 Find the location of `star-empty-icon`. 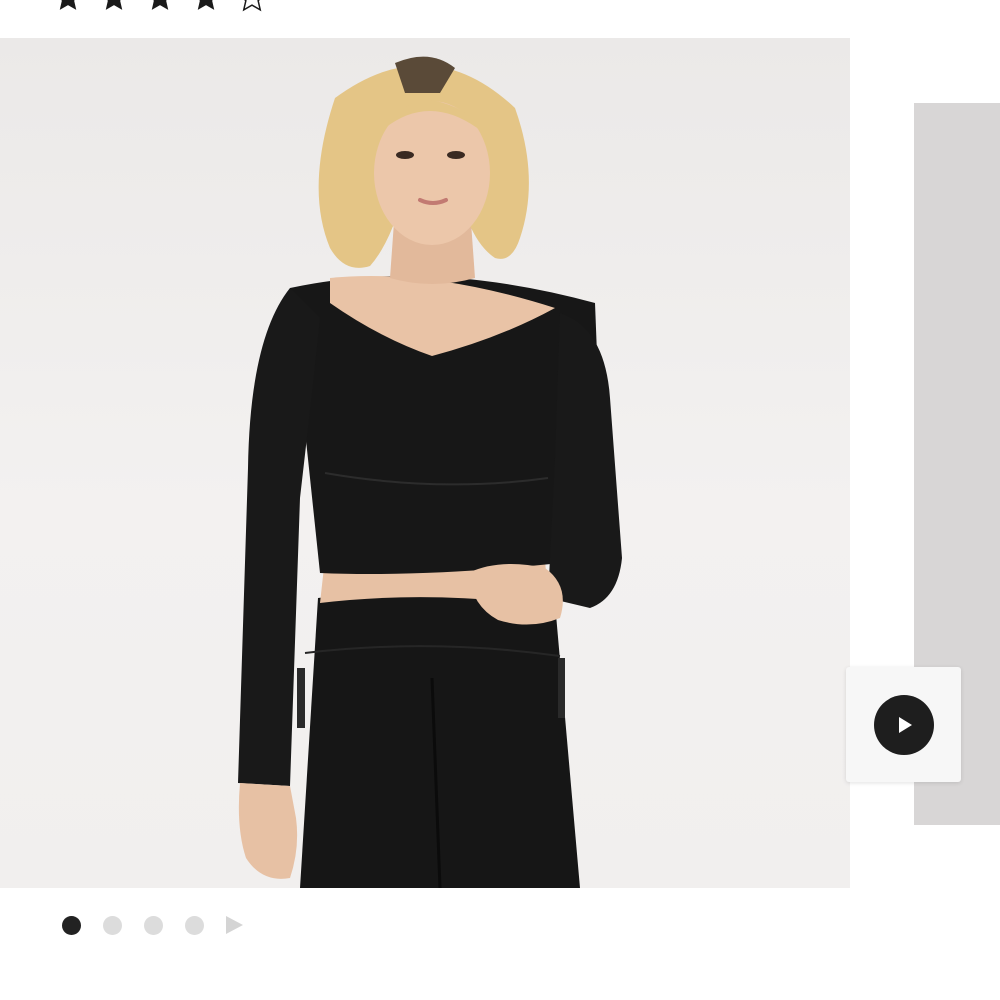

star-empty-icon is located at coordinates (252, 6).